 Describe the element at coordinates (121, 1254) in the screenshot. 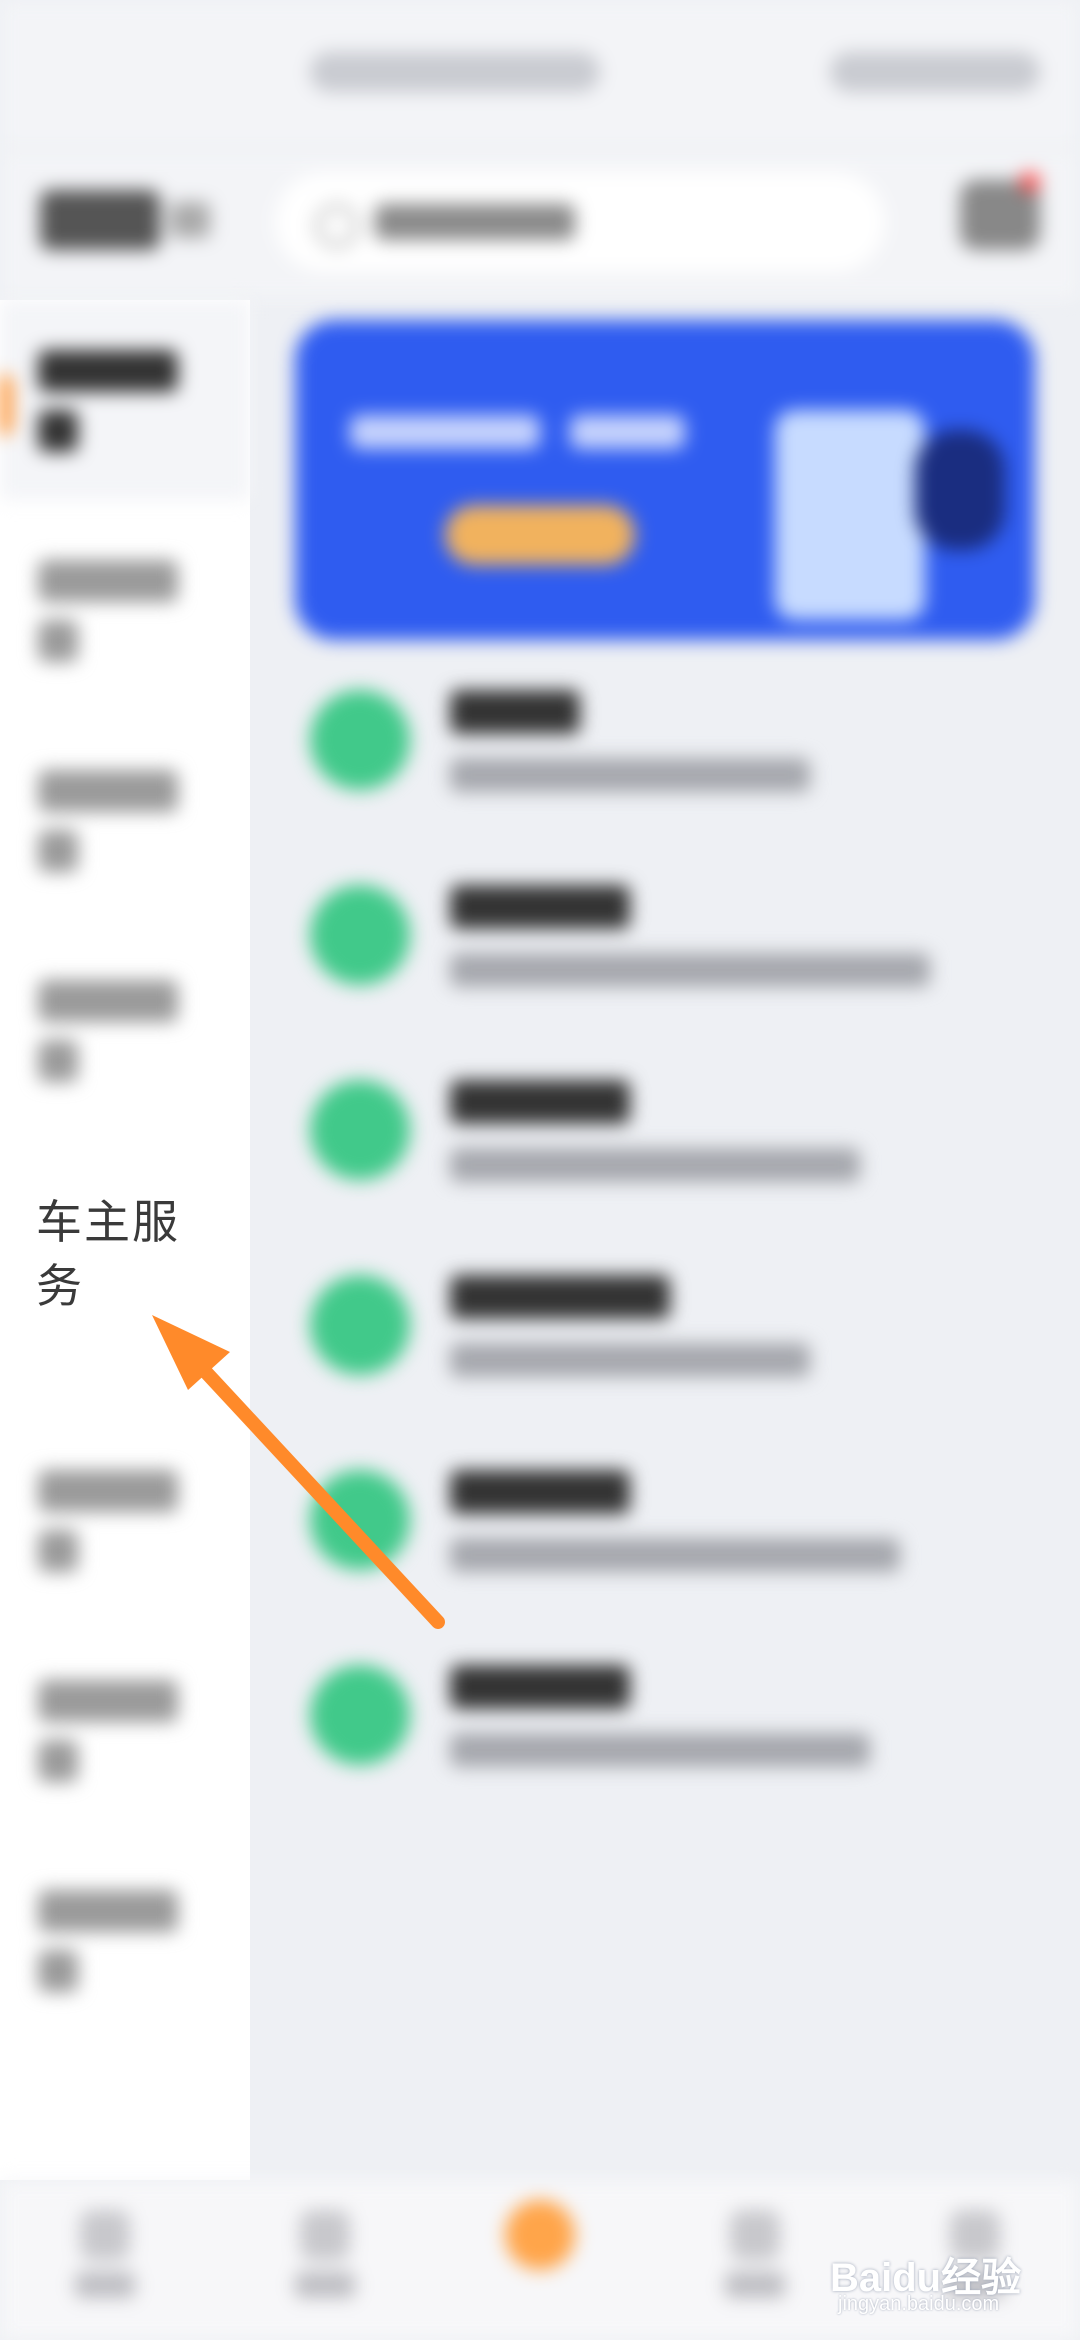

I see `sidebar-item-car-owner-service: 车主服 务` at that location.